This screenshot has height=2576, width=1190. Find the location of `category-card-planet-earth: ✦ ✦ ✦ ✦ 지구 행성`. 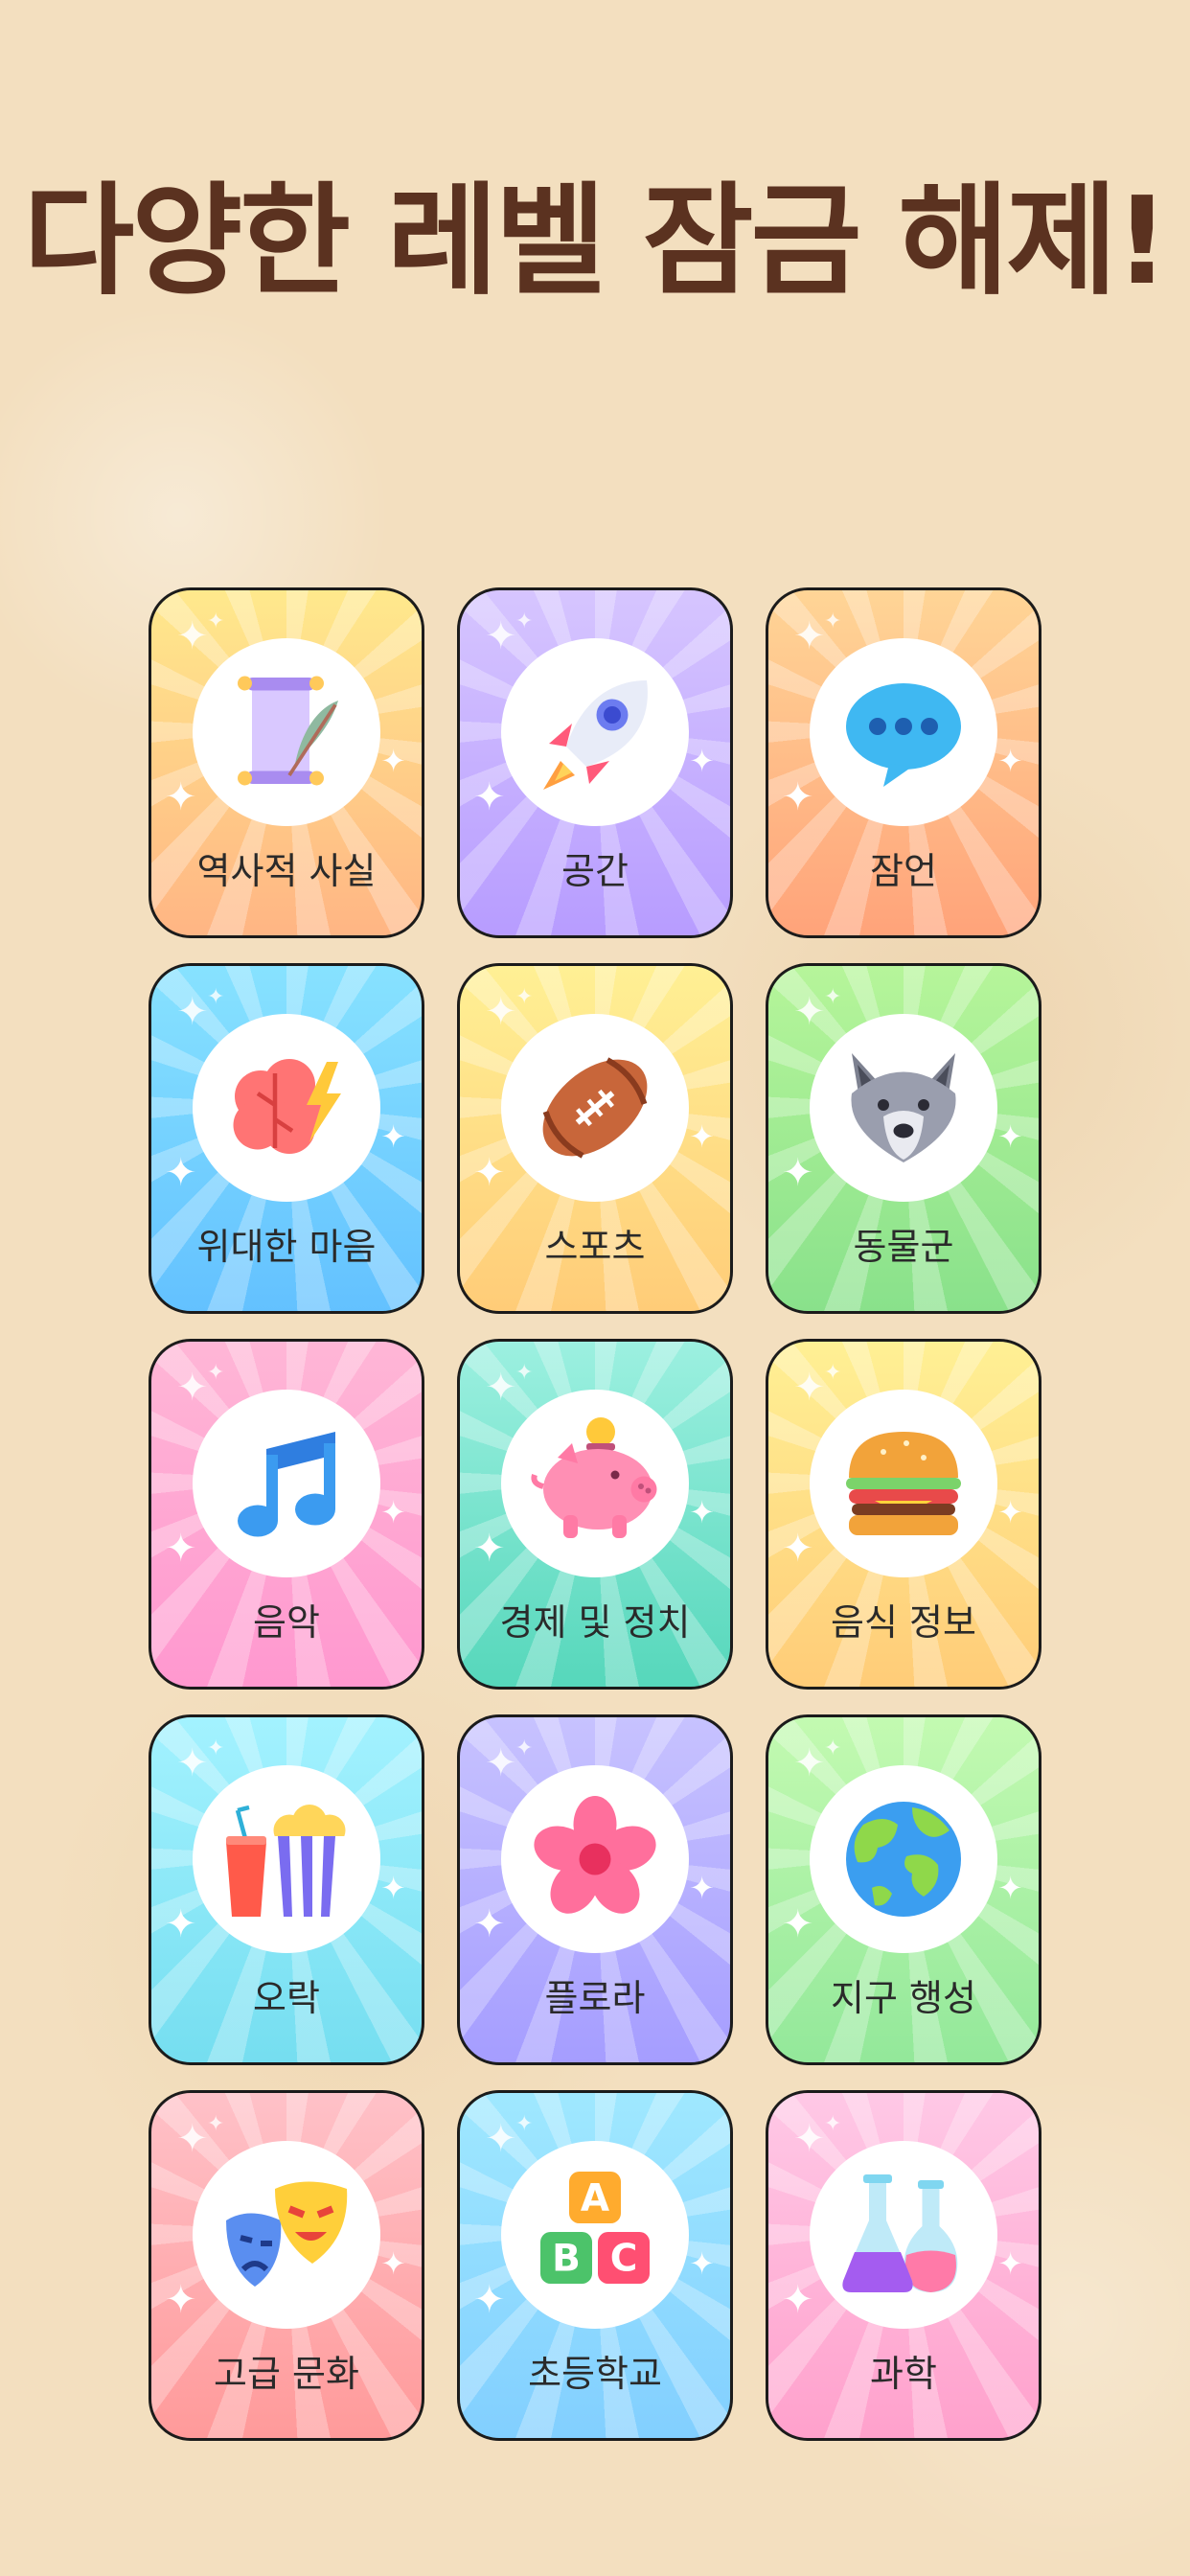

category-card-planet-earth: ✦ ✦ ✦ ✦ 지구 행성 is located at coordinates (904, 1889).